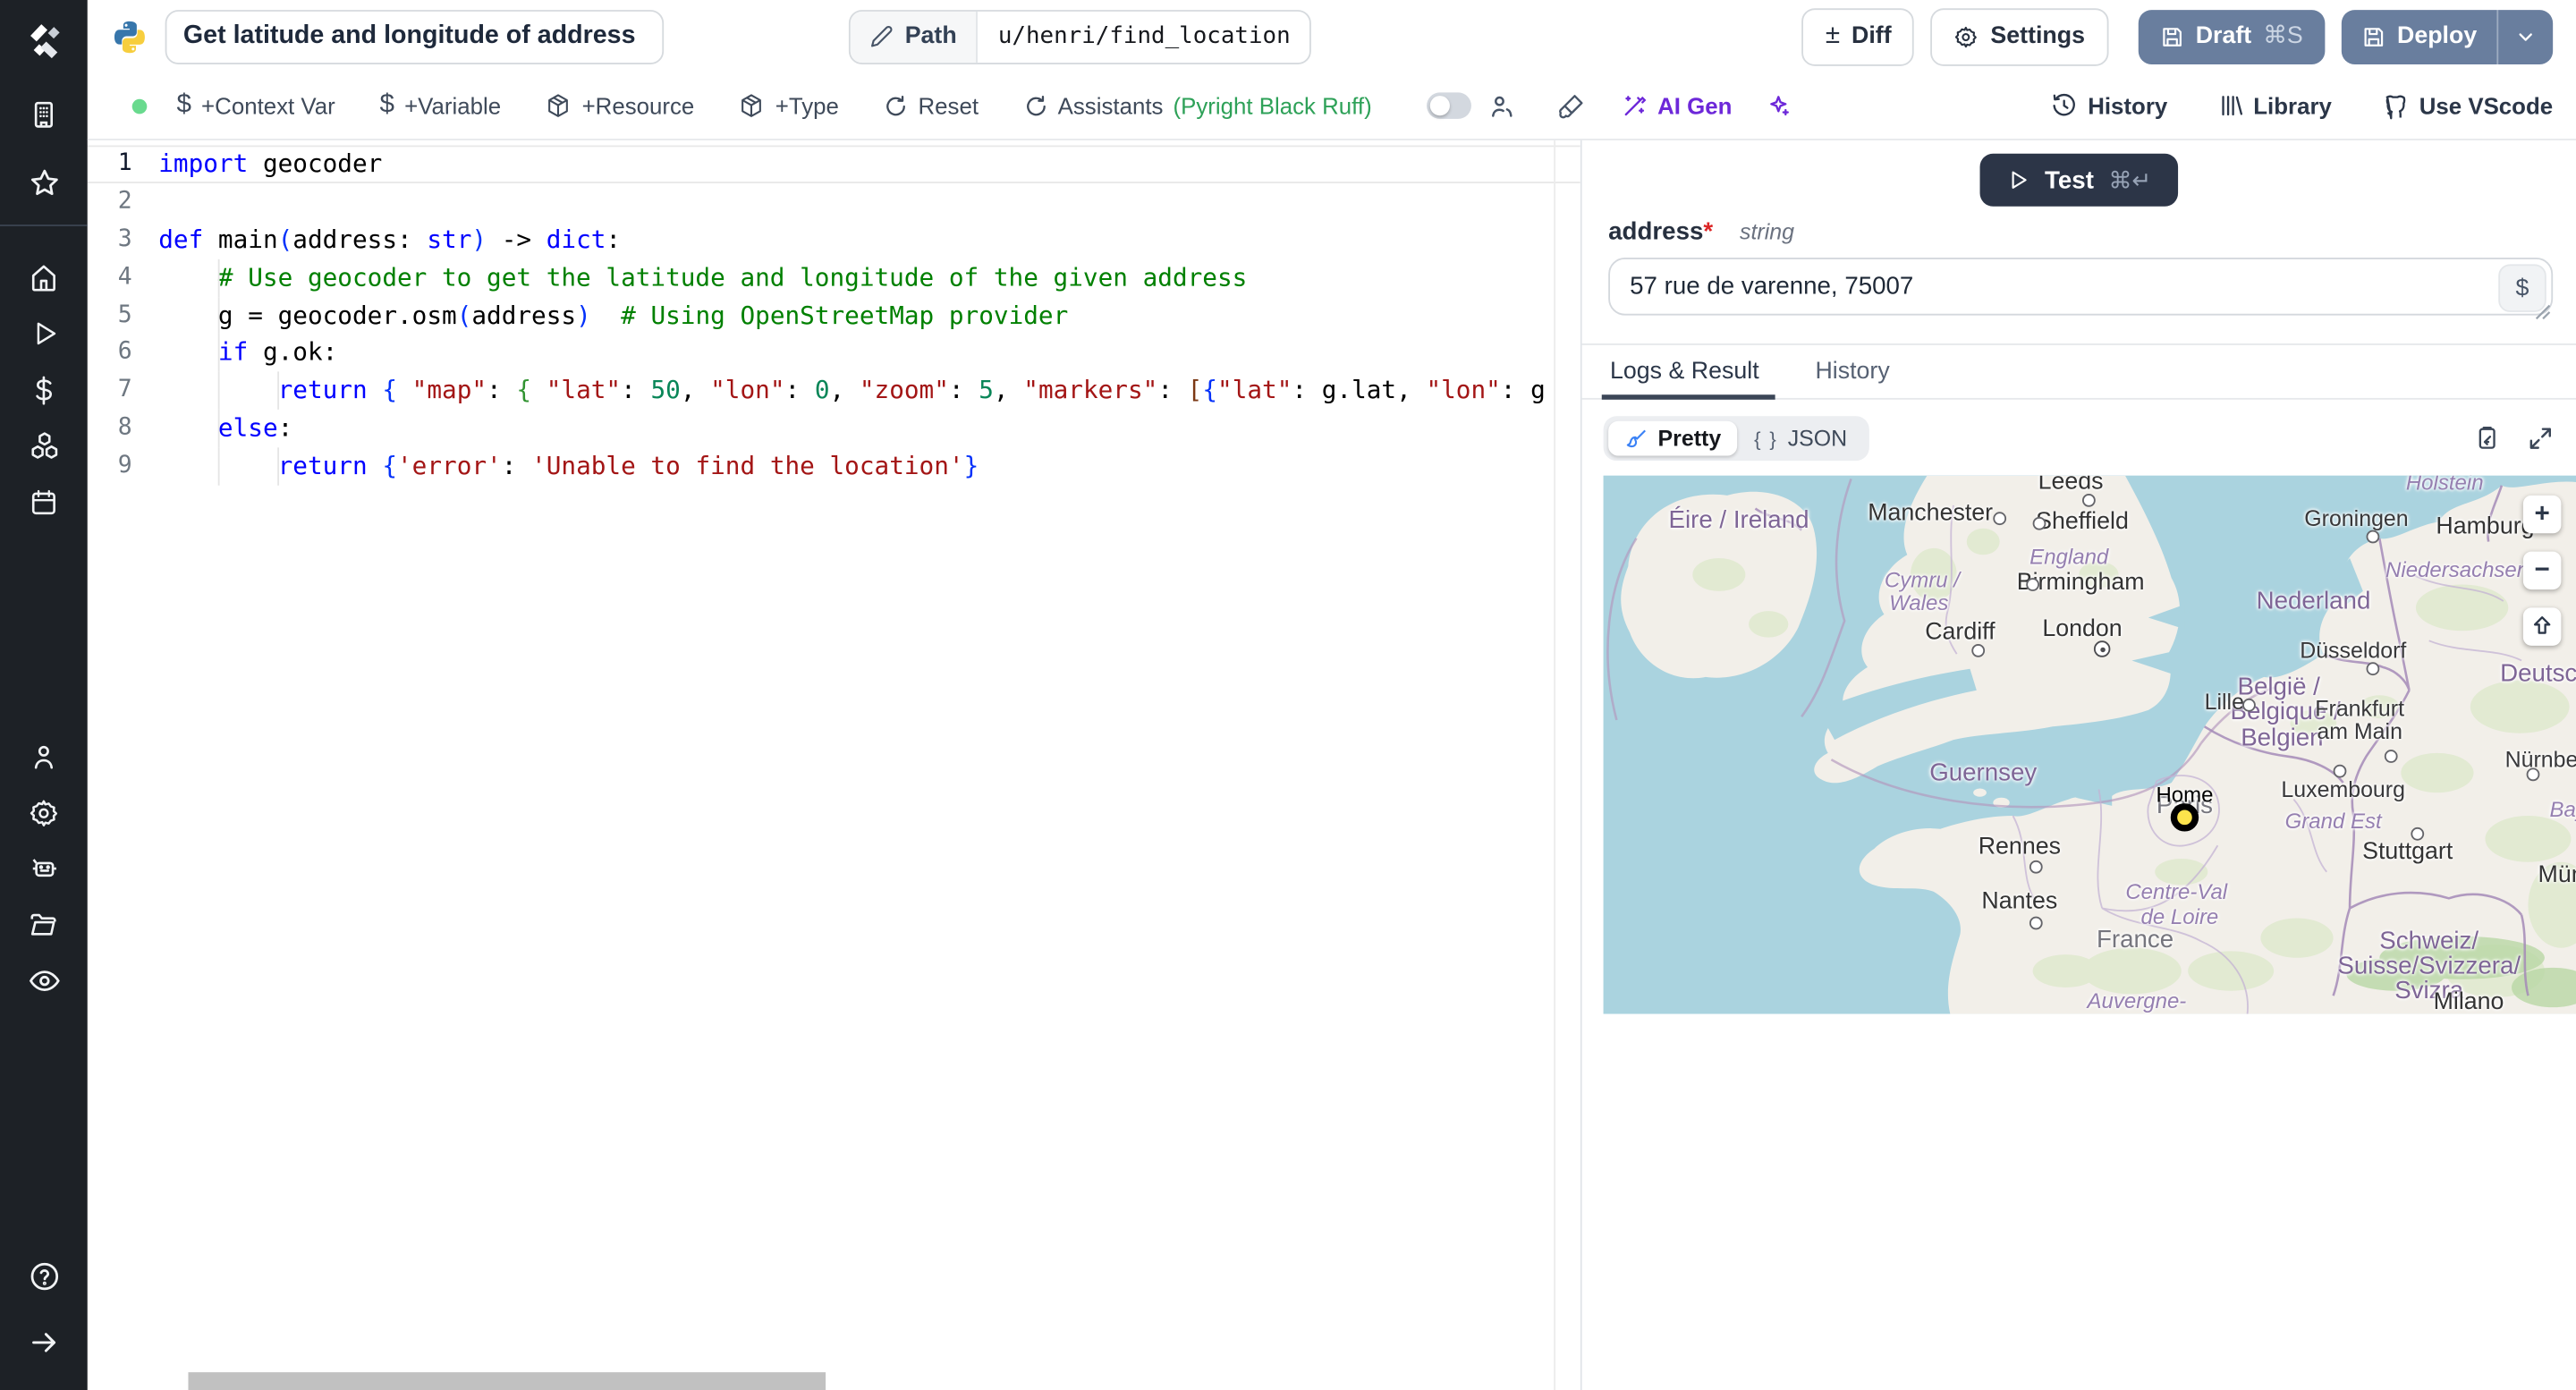 The width and height of the screenshot is (2576, 1390). Describe the element at coordinates (1676, 105) in the screenshot. I see `ai-gen-button: AI Gen` at that location.